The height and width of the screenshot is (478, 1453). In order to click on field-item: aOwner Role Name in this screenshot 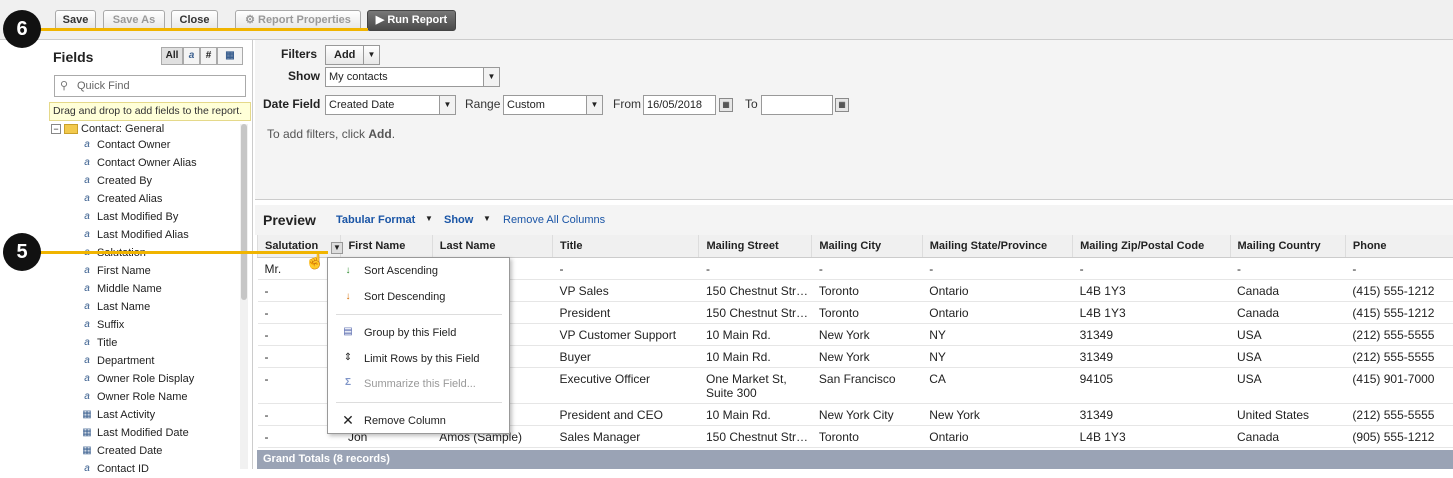, I will do `click(142, 397)`.